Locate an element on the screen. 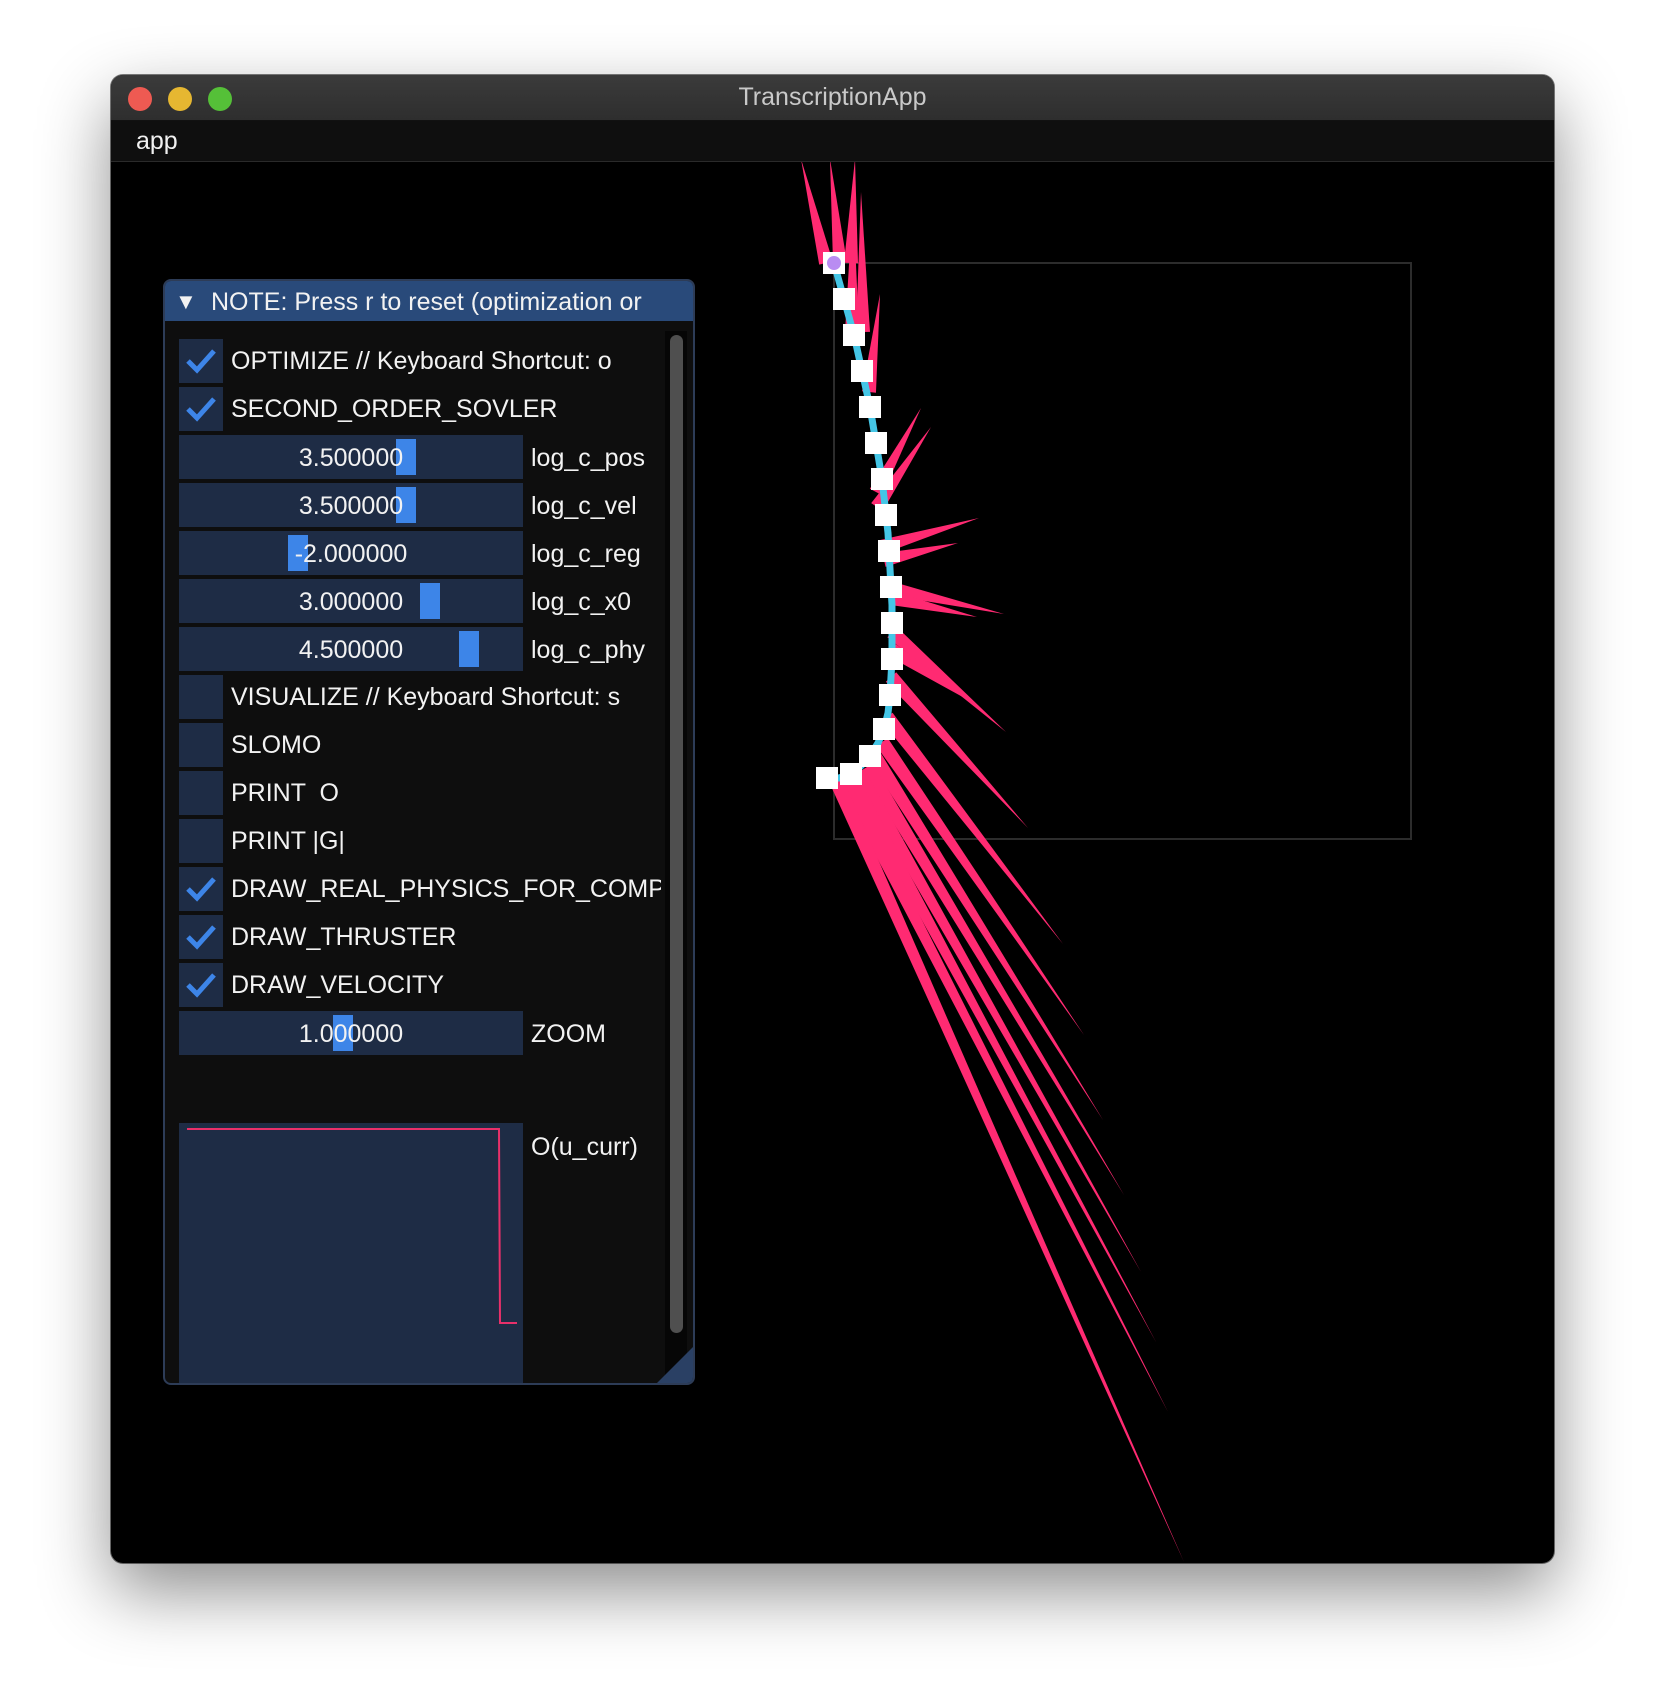 This screenshot has width=1664, height=1708. slider-log-c-x0: 3.000000 log_c_x0 is located at coordinates (419, 601).